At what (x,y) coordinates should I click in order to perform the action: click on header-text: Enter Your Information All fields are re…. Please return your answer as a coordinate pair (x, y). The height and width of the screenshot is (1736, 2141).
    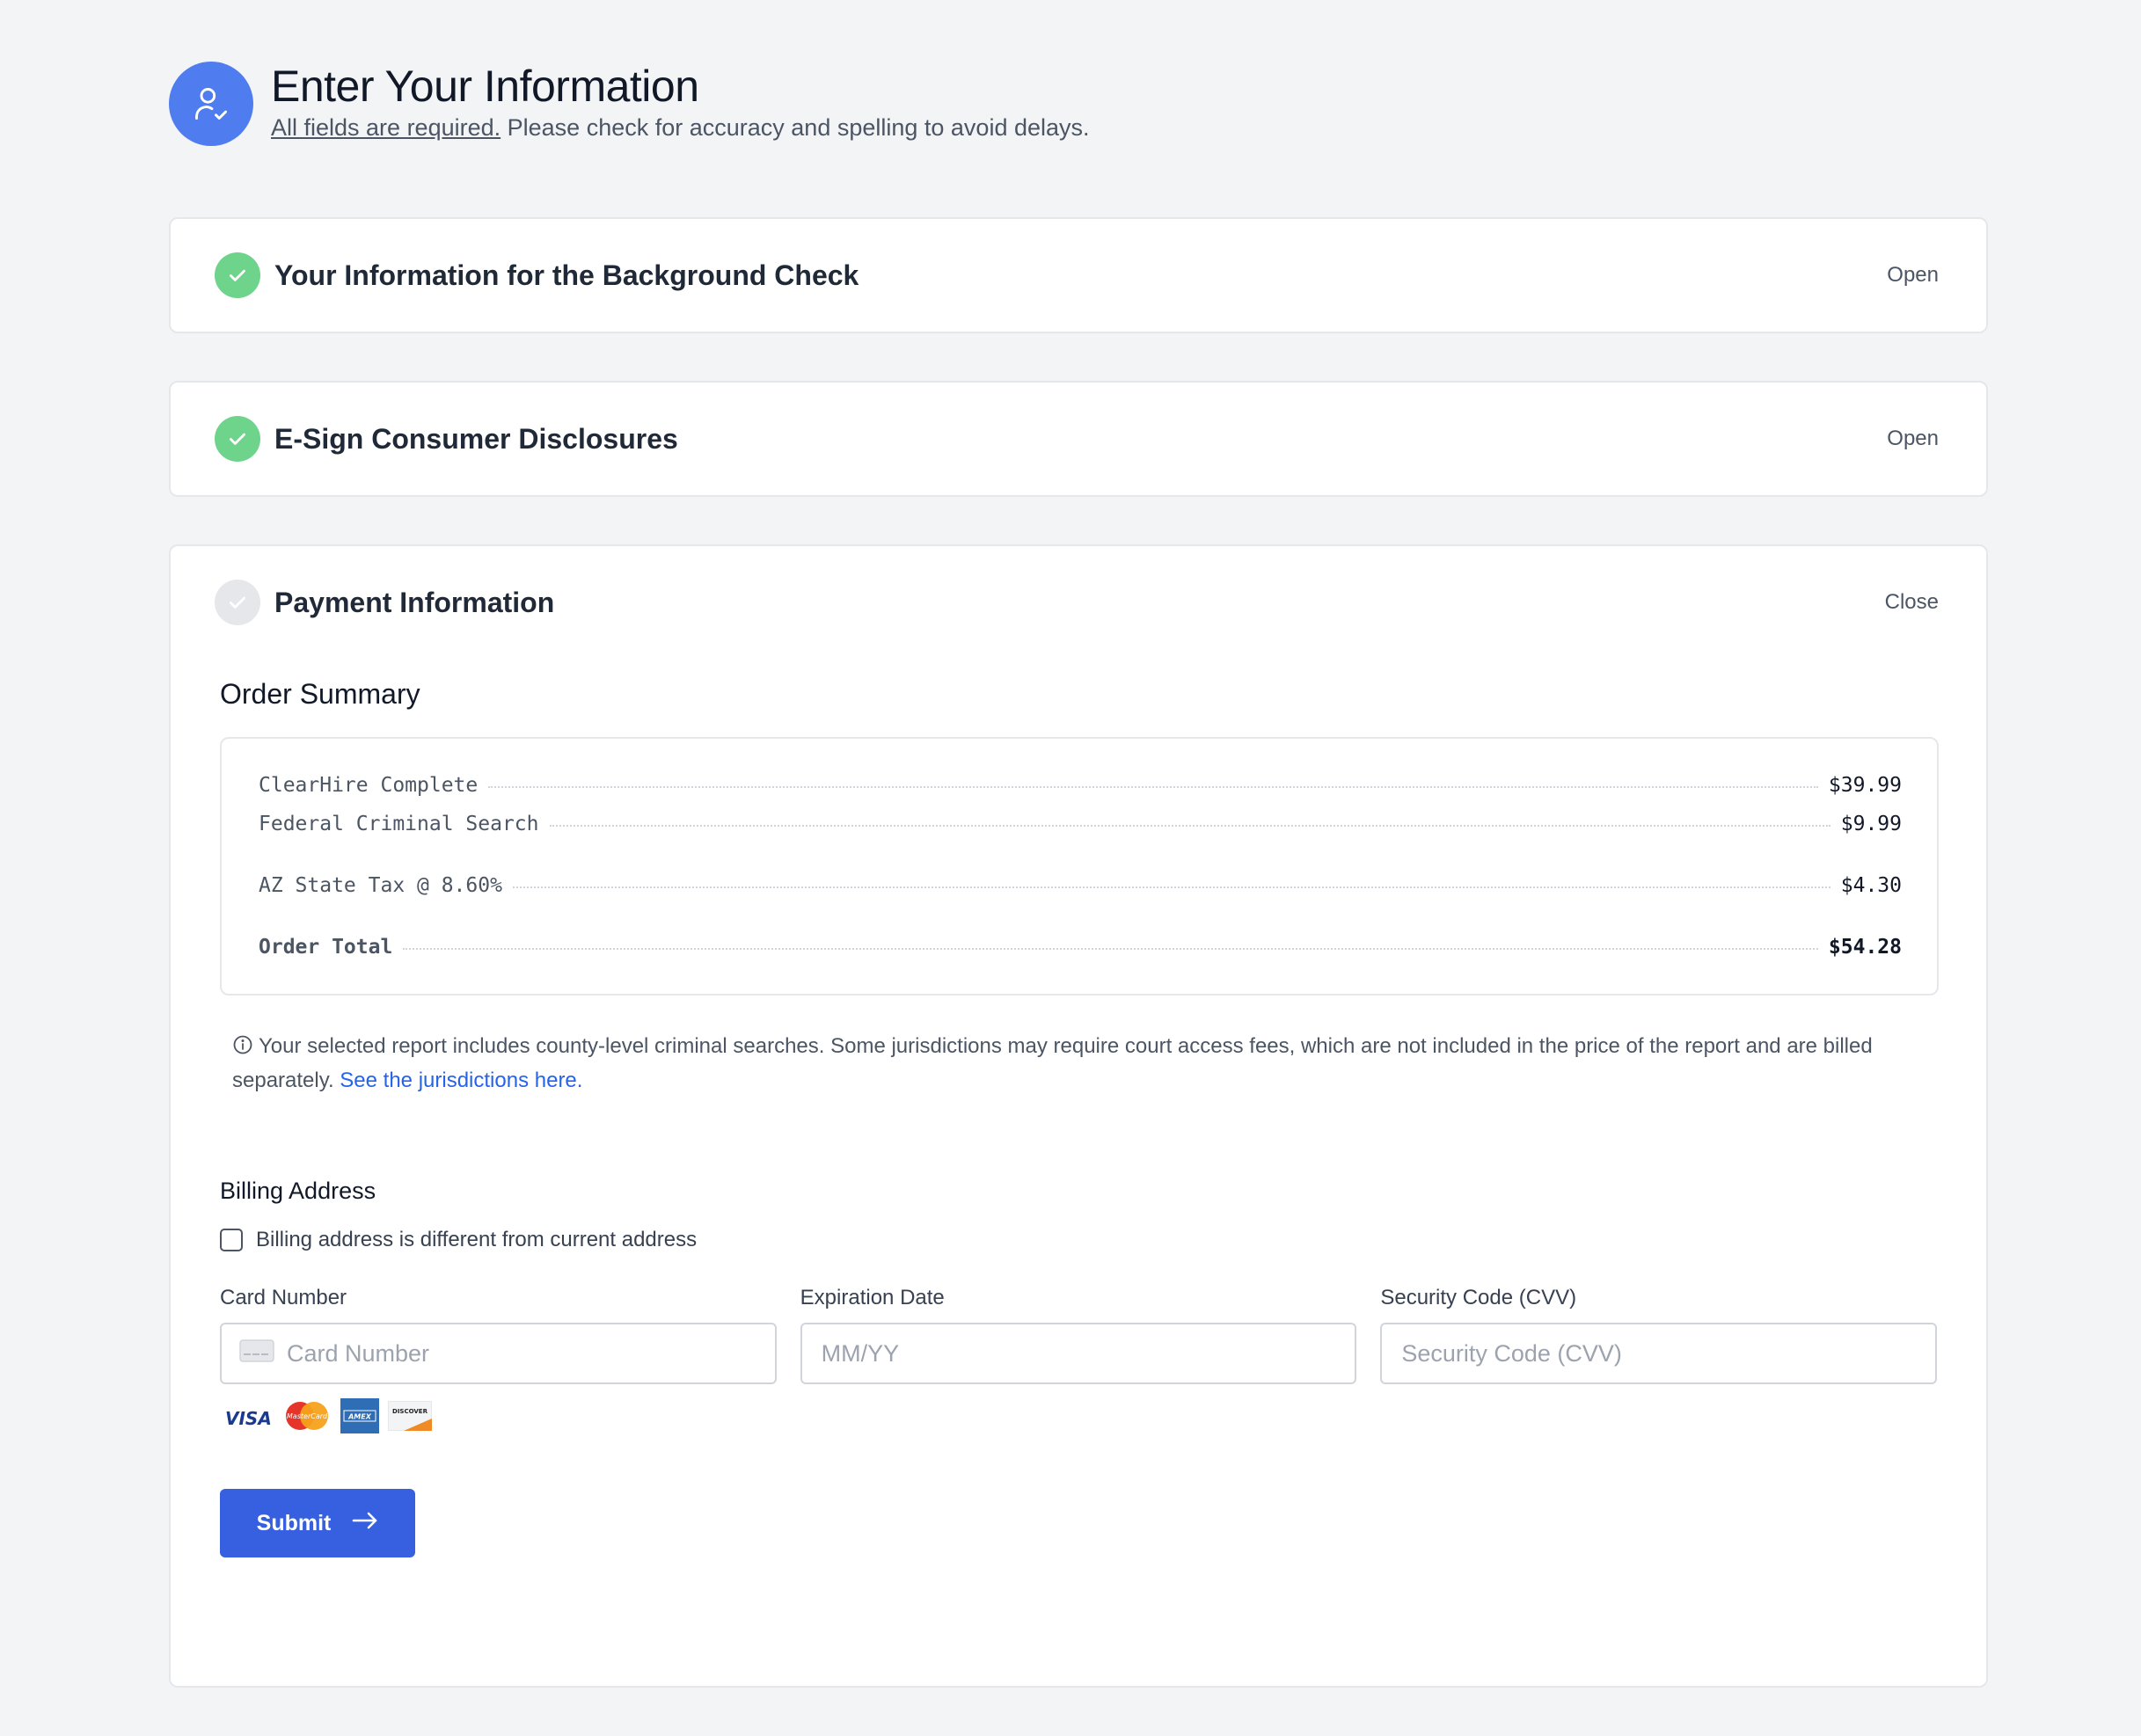
    Looking at the image, I should click on (680, 102).